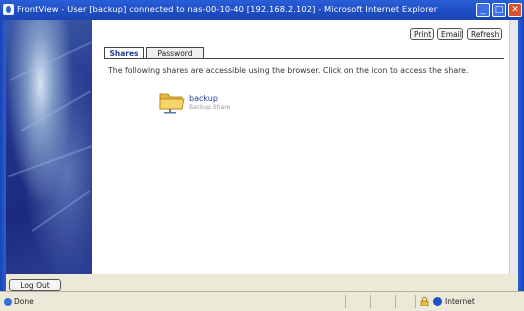 This screenshot has height=311, width=524. What do you see at coordinates (8, 302) in the screenshot?
I see `ie-page-icon` at bounding box center [8, 302].